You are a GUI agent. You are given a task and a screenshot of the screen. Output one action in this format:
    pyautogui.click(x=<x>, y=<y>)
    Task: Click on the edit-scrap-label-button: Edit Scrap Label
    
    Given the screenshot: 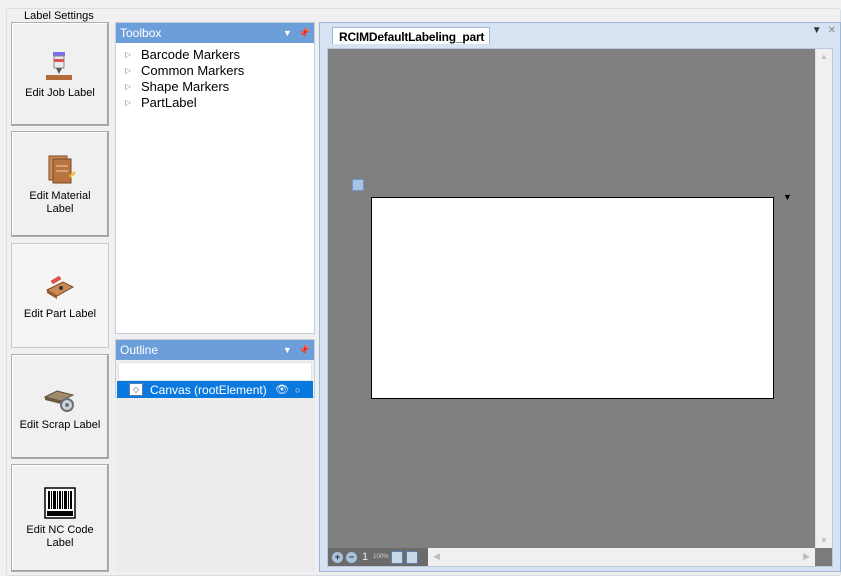 What is the action you would take?
    pyautogui.click(x=60, y=406)
    